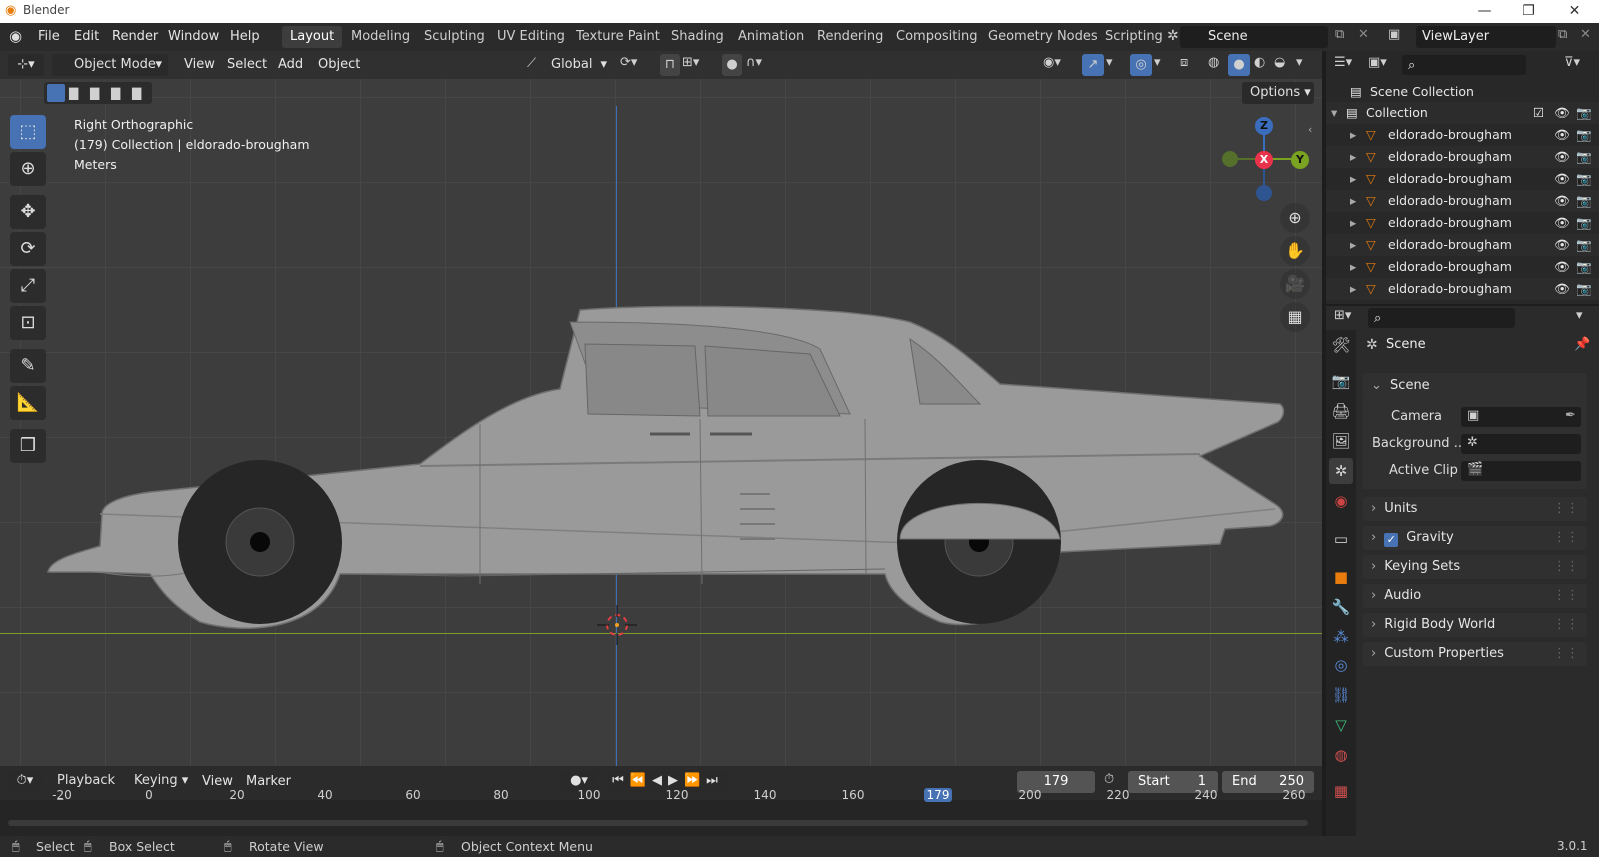  Describe the element at coordinates (28, 249) in the screenshot. I see `rotate-tool-icon: ⟳` at that location.